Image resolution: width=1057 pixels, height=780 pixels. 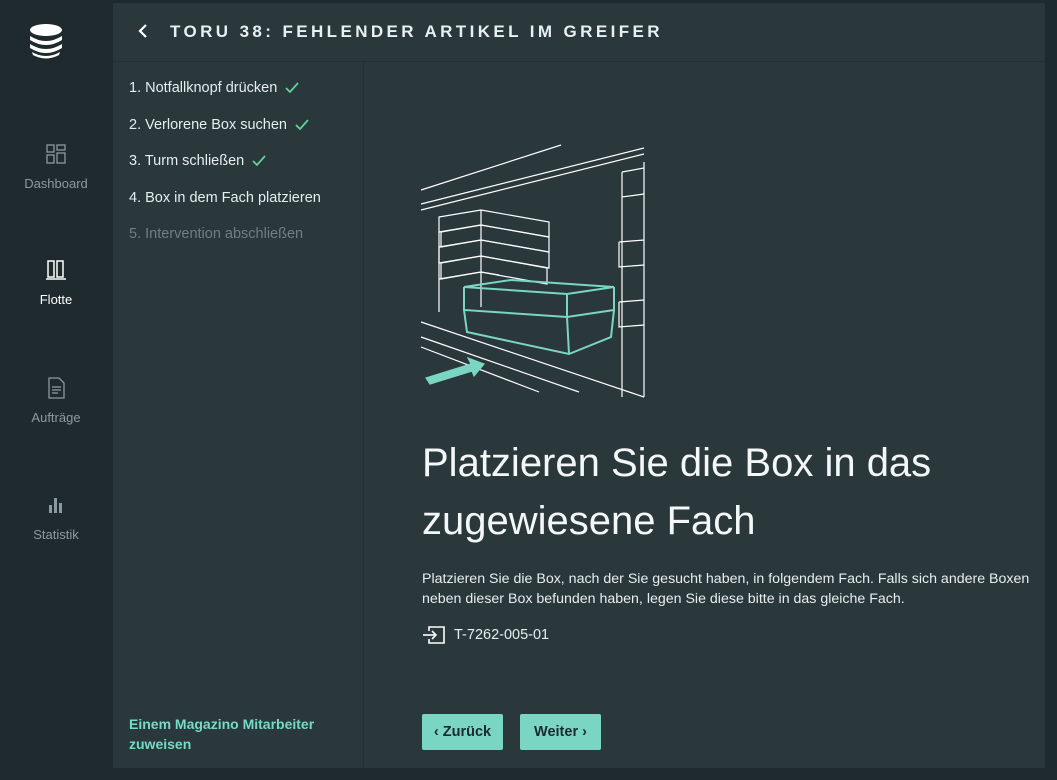 What do you see at coordinates (55, 505) in the screenshot?
I see `bar-chart-icon` at bounding box center [55, 505].